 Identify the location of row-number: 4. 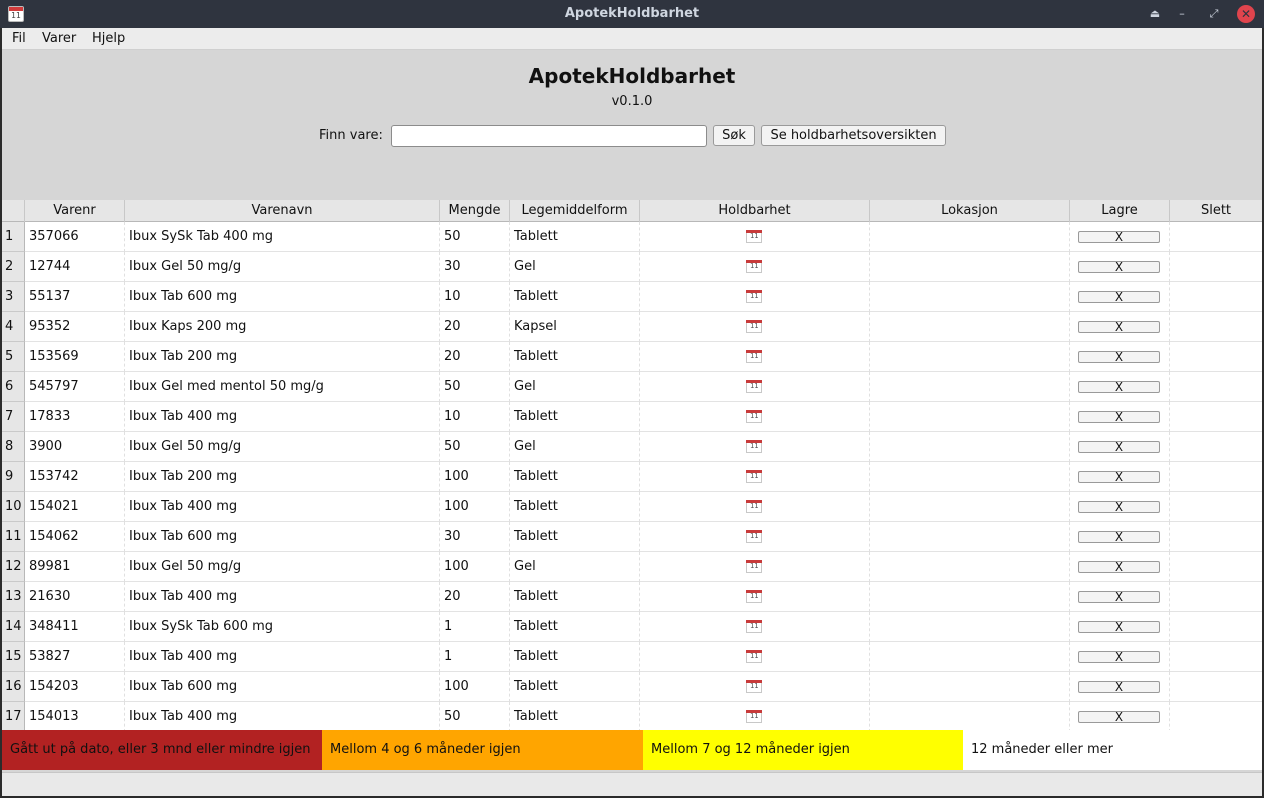
(13, 327).